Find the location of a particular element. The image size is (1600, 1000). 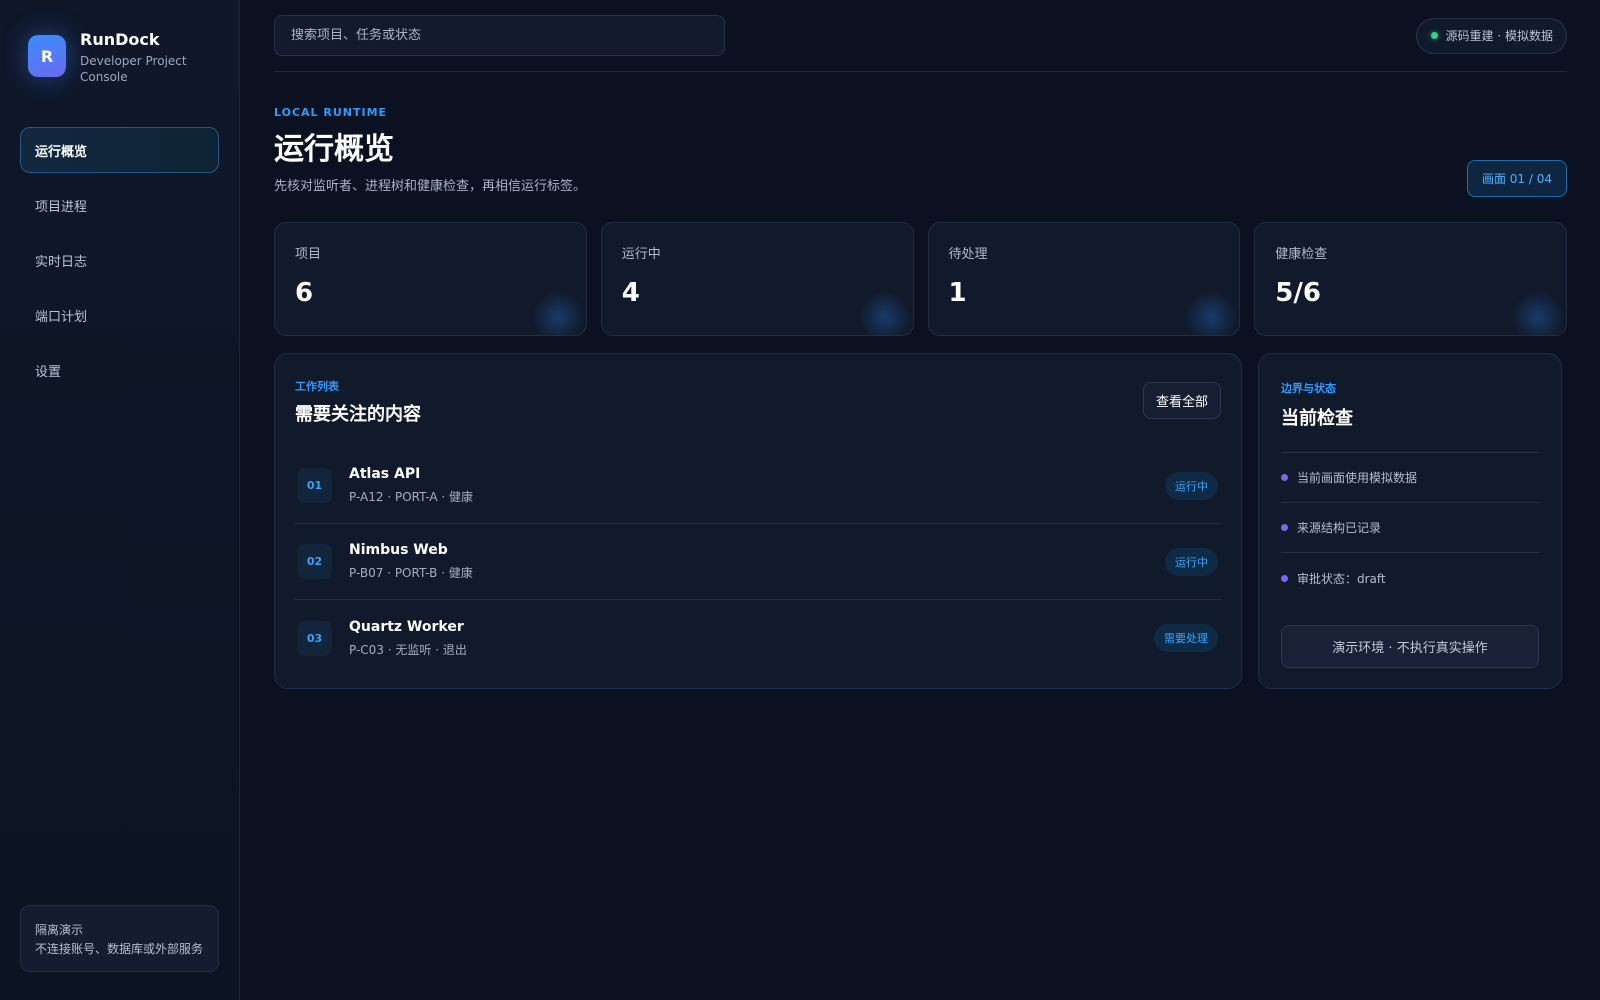

brand-text: RunDock Developer Project Console is located at coordinates (135, 57).